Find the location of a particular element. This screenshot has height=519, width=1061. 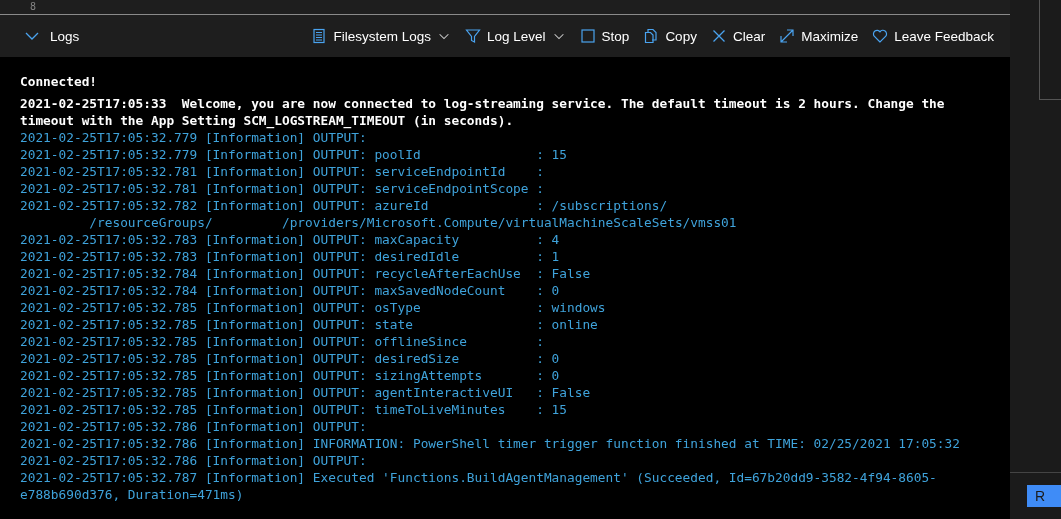

expand-arrow-icon is located at coordinates (787, 36).